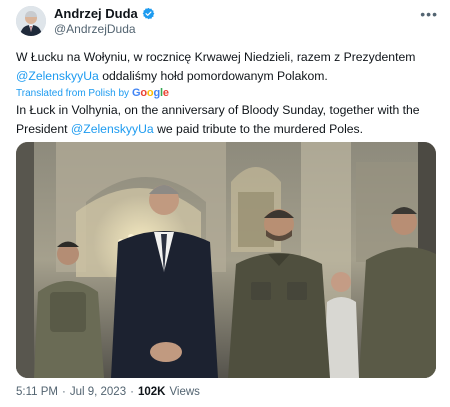 This screenshot has height=407, width=450. I want to click on author-name: Andrzej Duda, so click(96, 13).